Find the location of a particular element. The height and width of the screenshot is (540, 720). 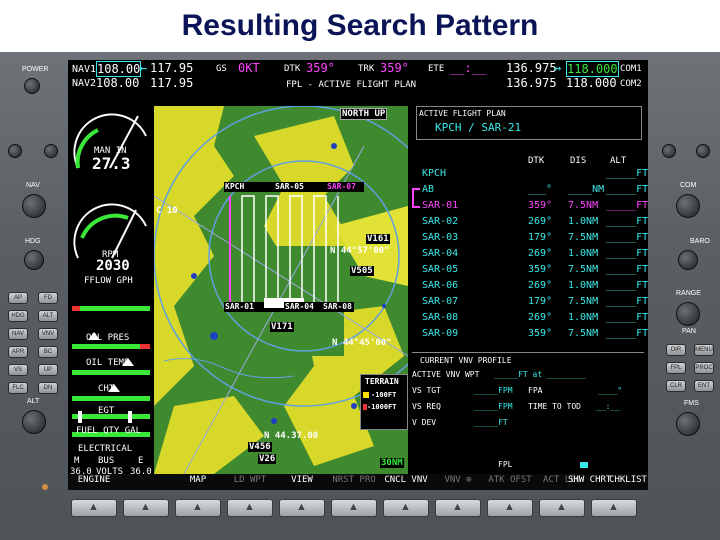

fpl-row: SAR-03 179° 7.5NM _____FT is located at coordinates (535, 240).